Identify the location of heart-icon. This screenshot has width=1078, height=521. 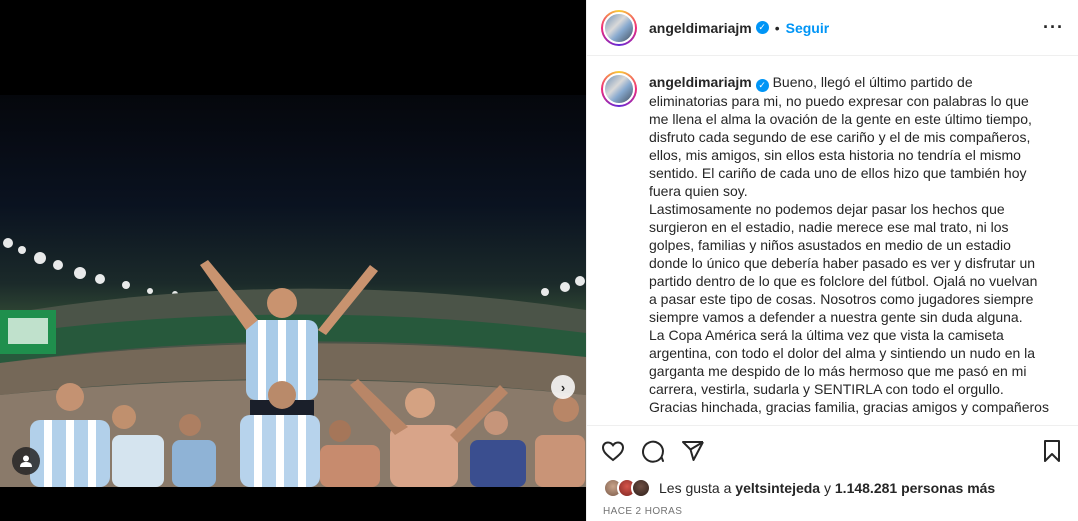
(613, 451).